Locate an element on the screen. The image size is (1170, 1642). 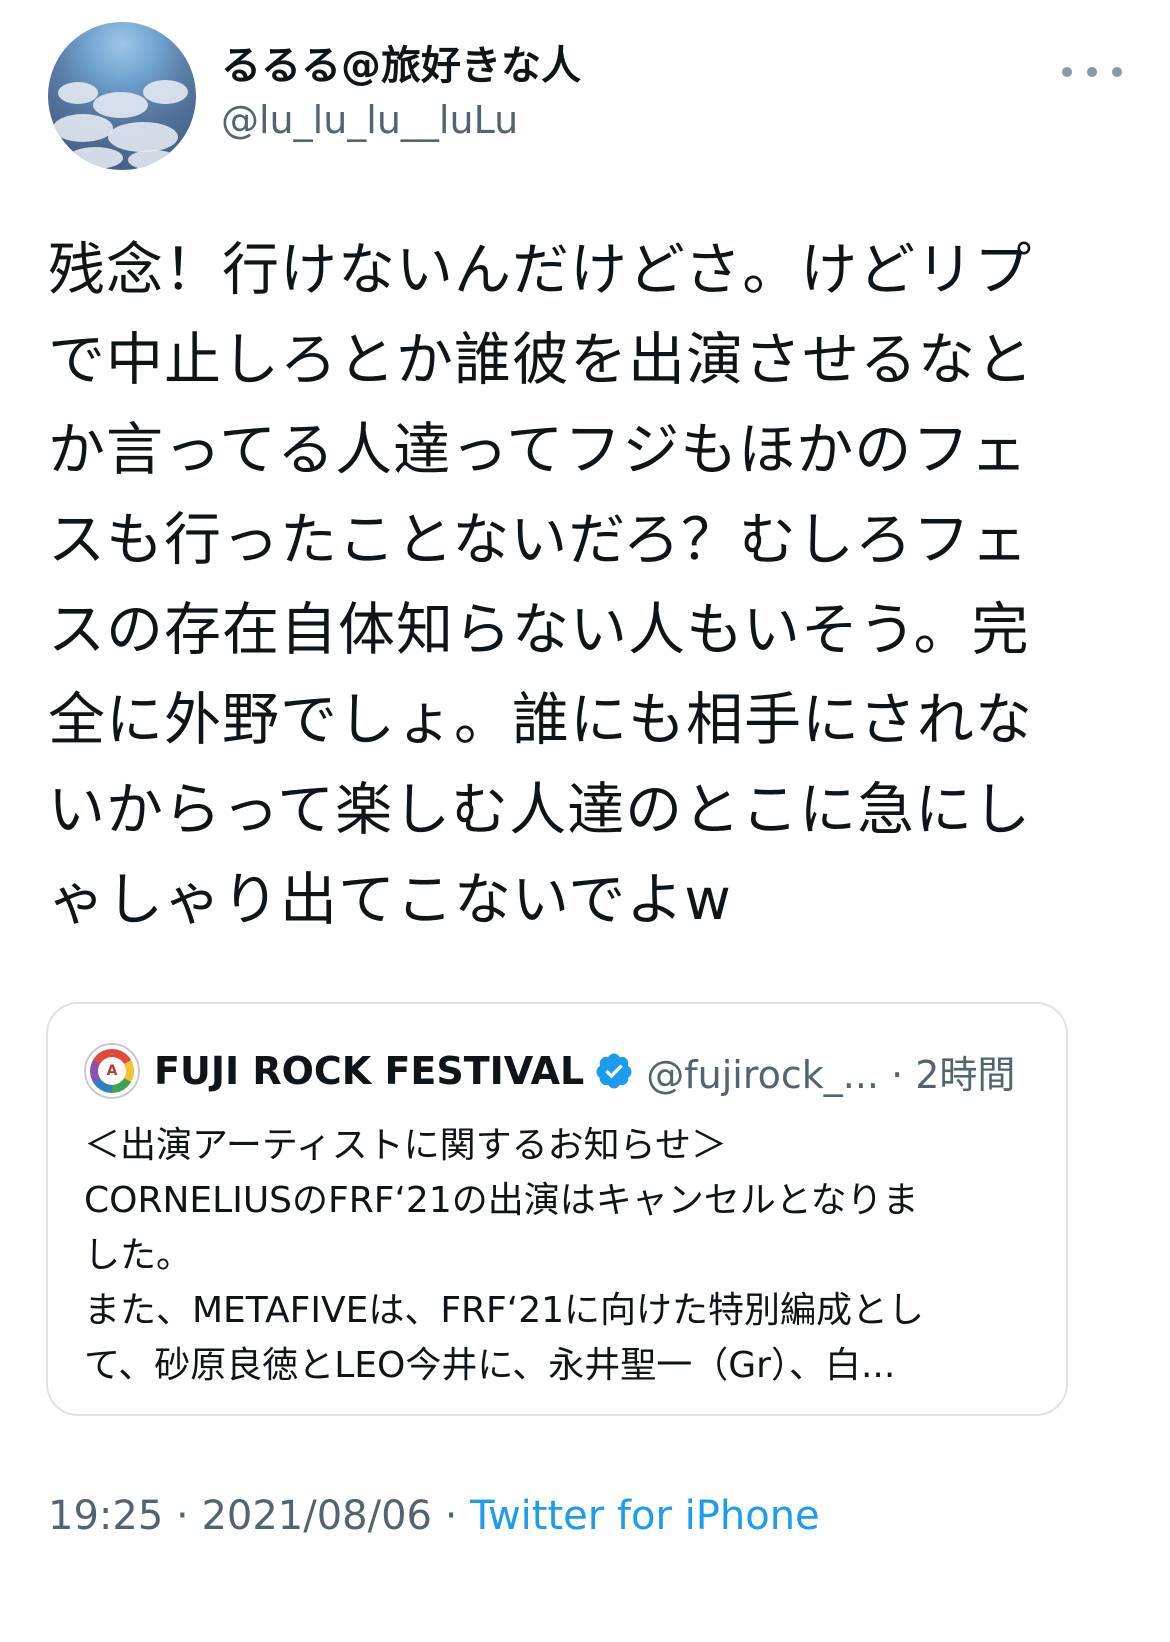
tweet-header: るるる@旅好きな人 @lu_lu_lu__luLu is located at coordinates (585, 97).